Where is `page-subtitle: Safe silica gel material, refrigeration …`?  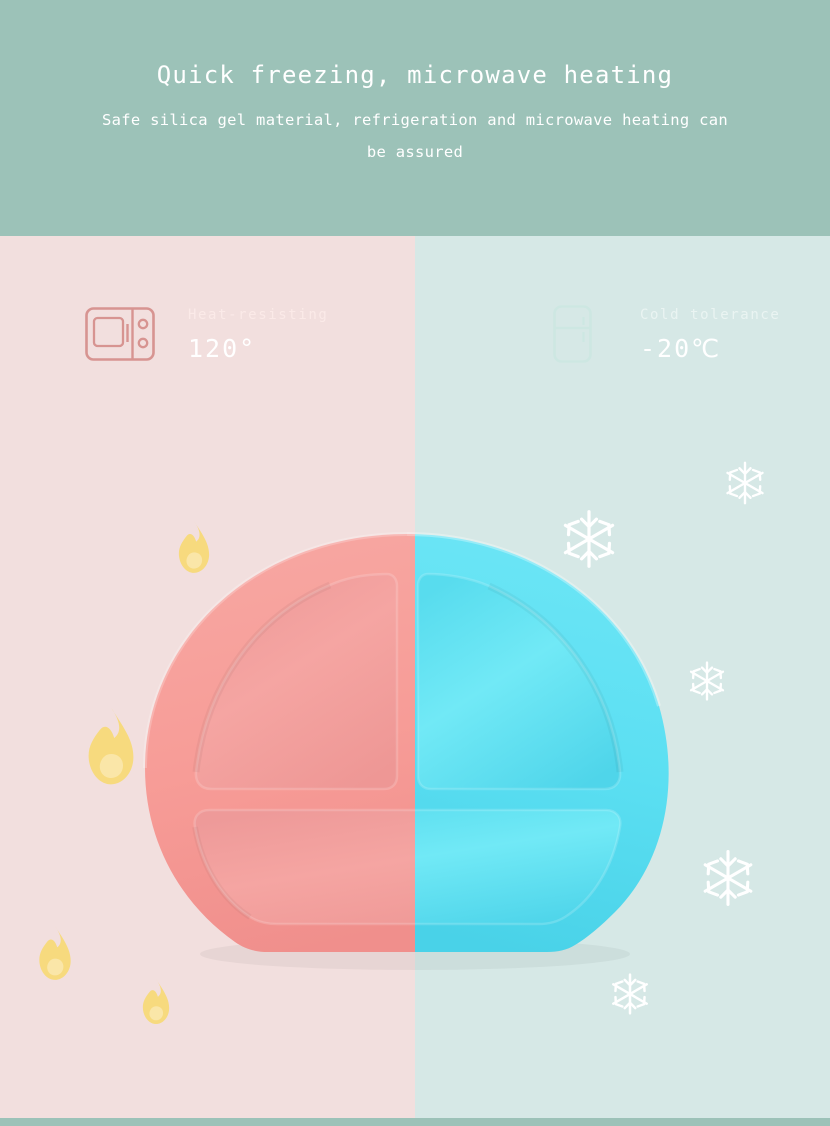 page-subtitle: Safe silica gel material, refrigeration … is located at coordinates (415, 136).